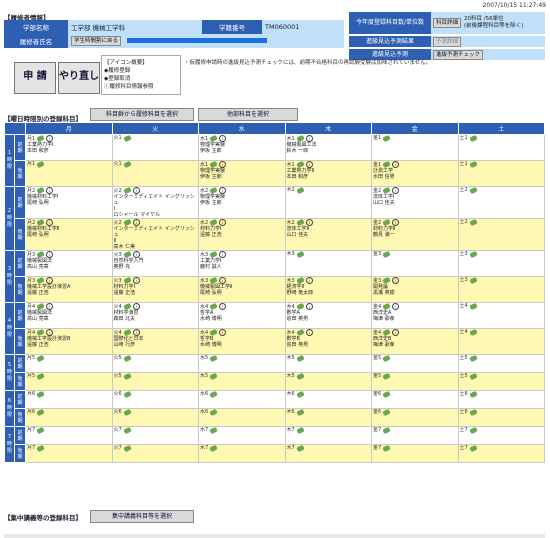 This screenshot has width=550, height=538. What do you see at coordinates (501, 399) in the screenshot?
I see `timetable-cell: 土6` at bounding box center [501, 399].